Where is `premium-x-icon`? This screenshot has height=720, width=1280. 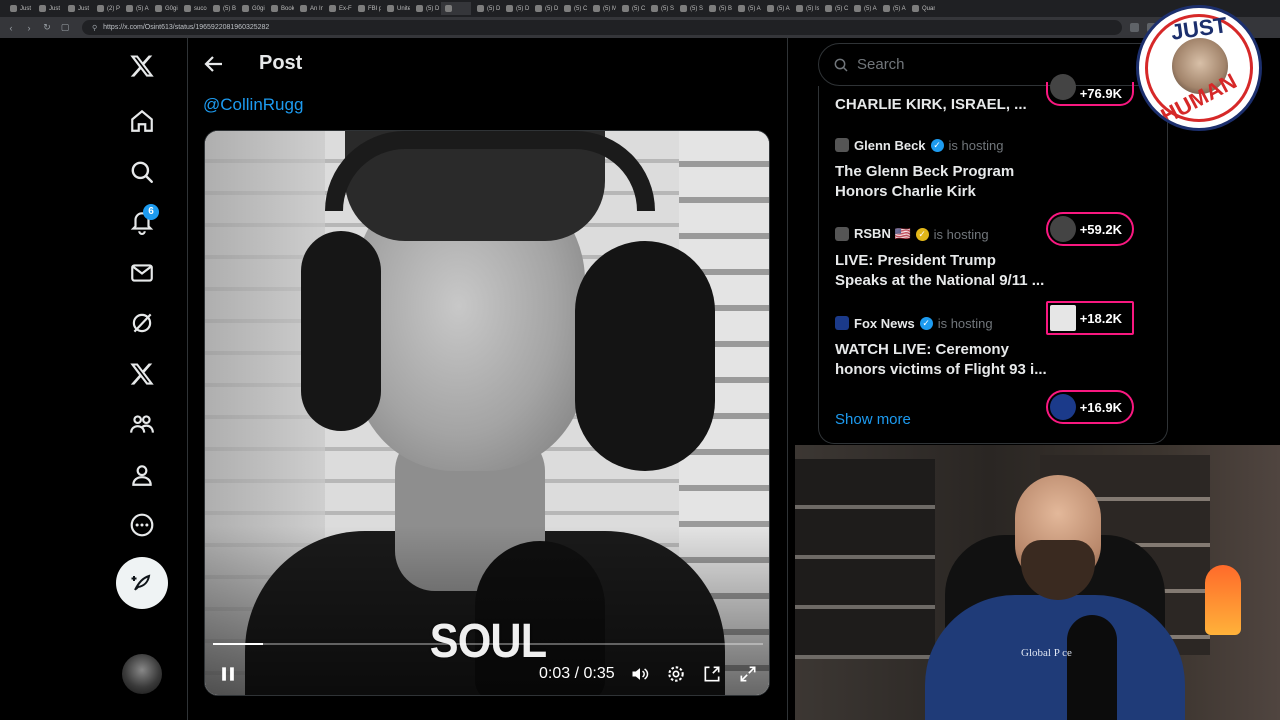 premium-x-icon is located at coordinates (142, 374).